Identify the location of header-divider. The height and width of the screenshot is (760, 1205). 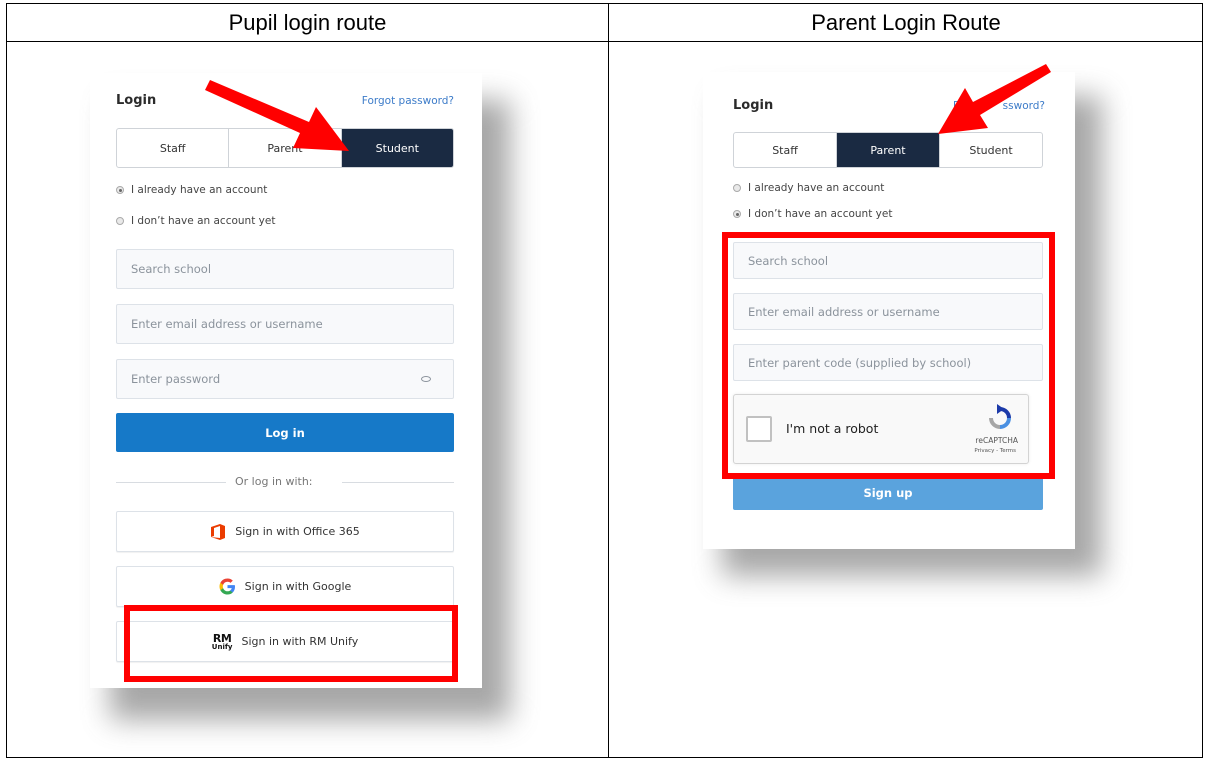
(604, 41).